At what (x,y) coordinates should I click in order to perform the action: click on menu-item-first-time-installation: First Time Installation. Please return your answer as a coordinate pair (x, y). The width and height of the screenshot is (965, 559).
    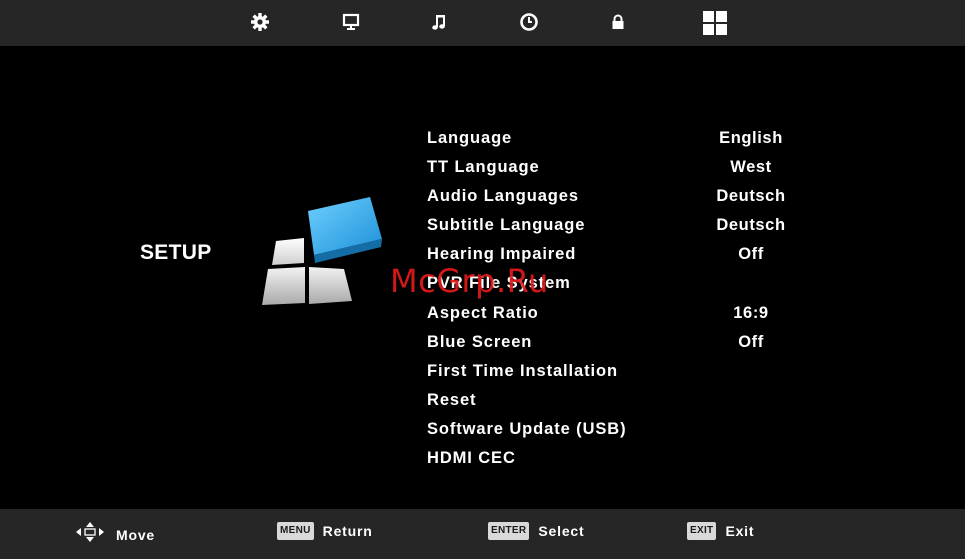
    Looking at the image, I should click on (617, 372).